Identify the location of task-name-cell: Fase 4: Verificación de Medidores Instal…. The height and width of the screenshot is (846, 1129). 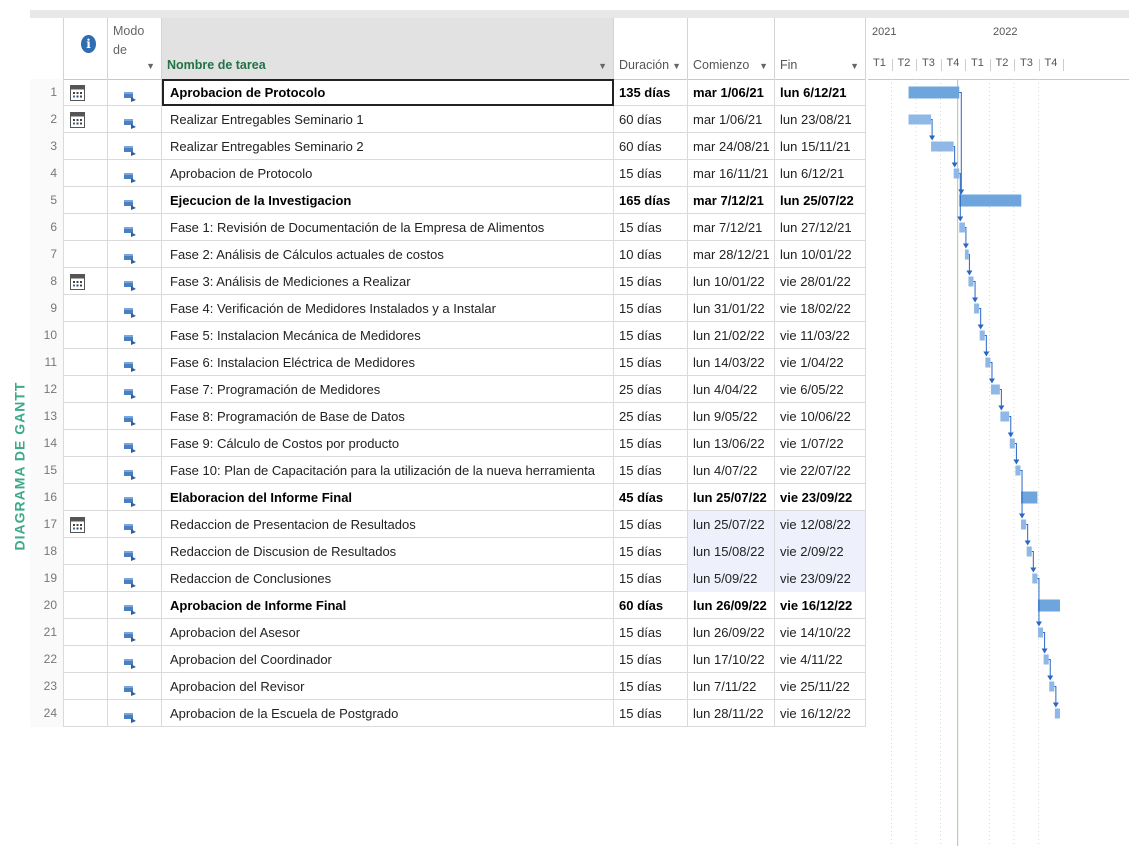
(388, 308).